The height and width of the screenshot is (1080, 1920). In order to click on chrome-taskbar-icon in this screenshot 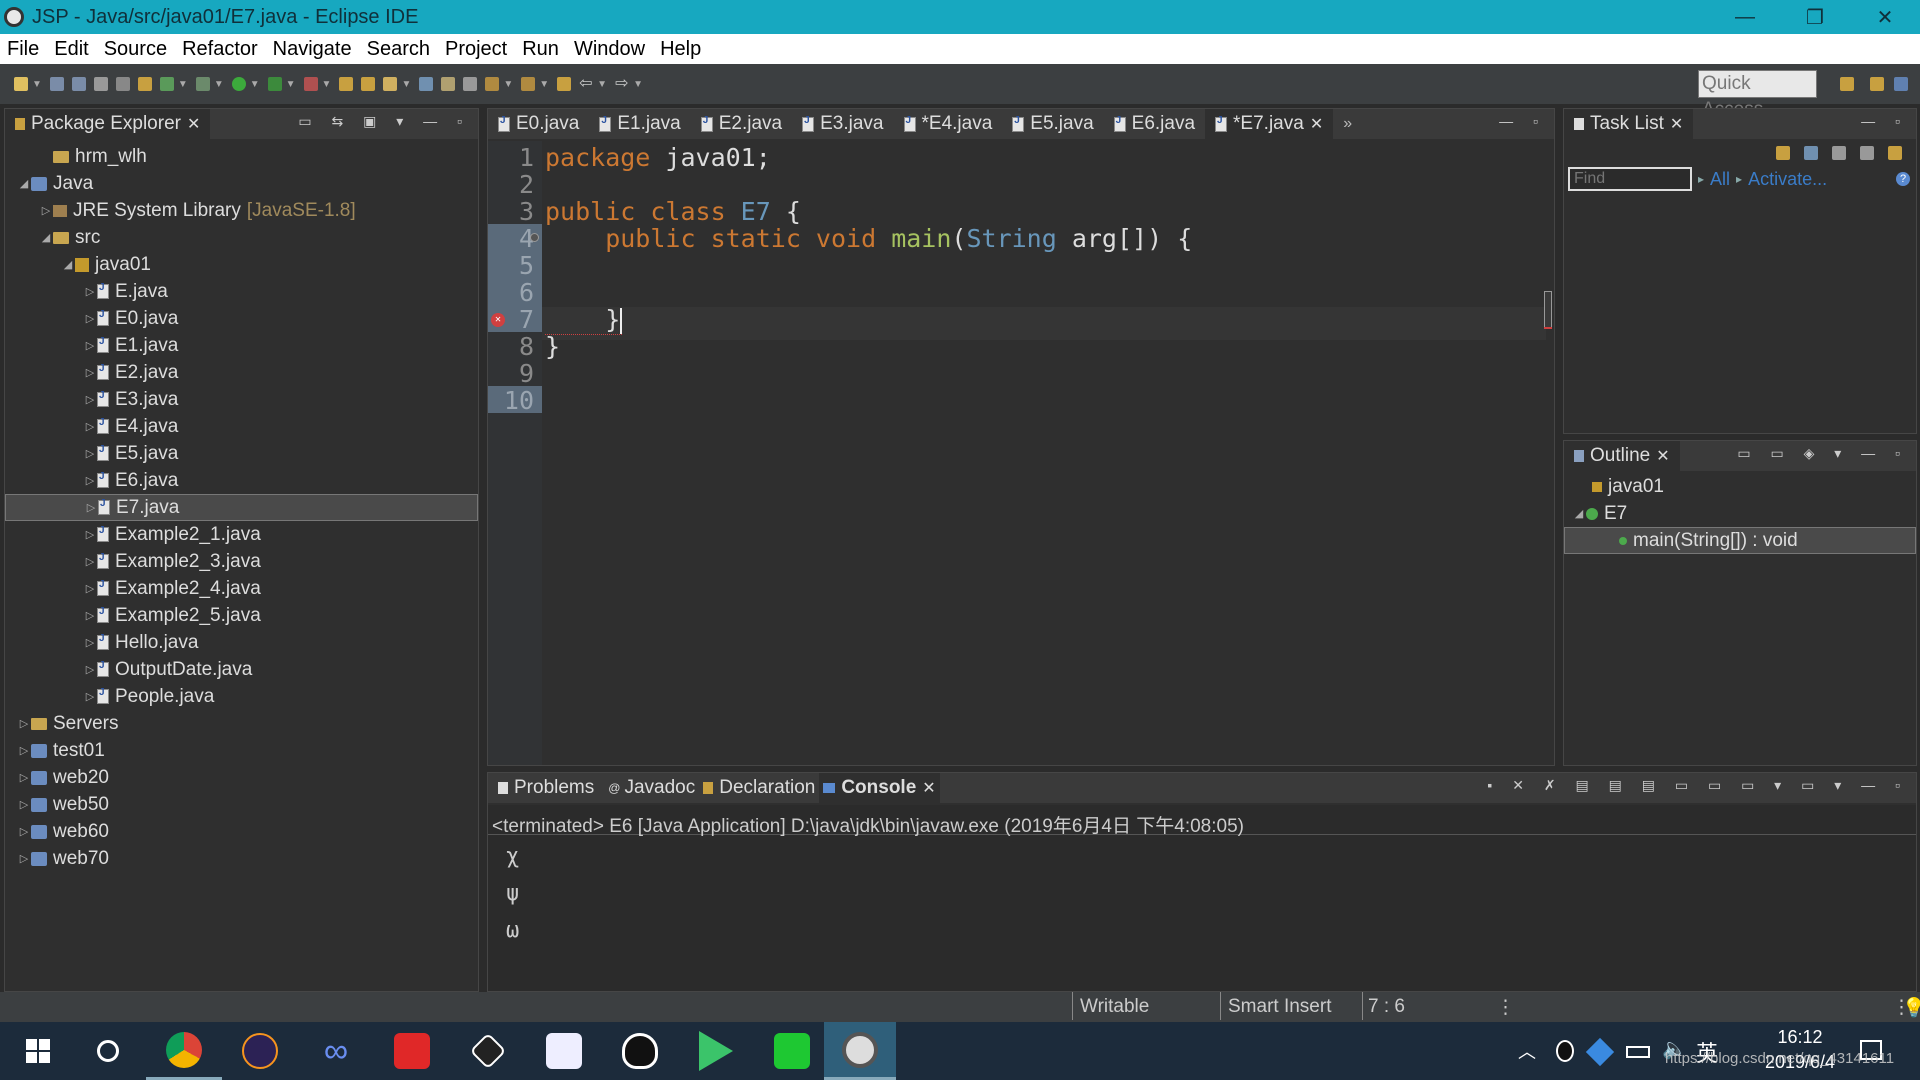, I will do `click(184, 1051)`.